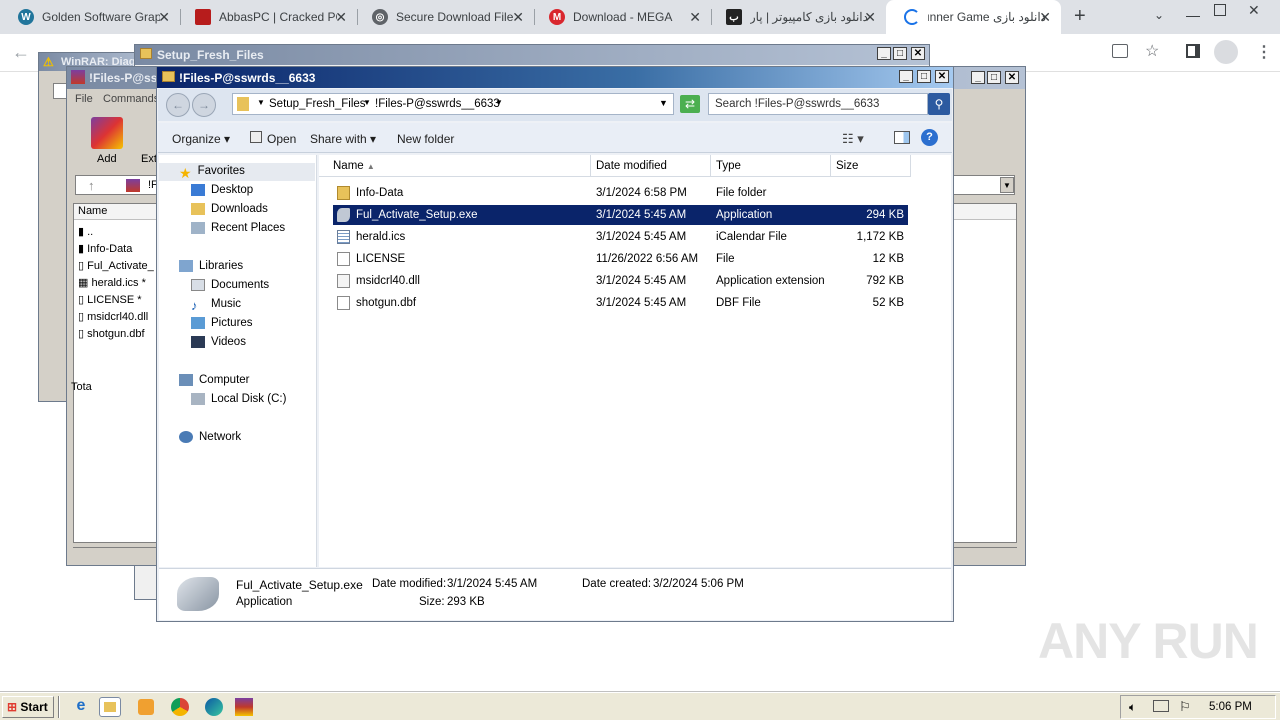 Image resolution: width=1280 pixels, height=720 pixels. What do you see at coordinates (871, 166) in the screenshot?
I see `column-size: Size` at bounding box center [871, 166].